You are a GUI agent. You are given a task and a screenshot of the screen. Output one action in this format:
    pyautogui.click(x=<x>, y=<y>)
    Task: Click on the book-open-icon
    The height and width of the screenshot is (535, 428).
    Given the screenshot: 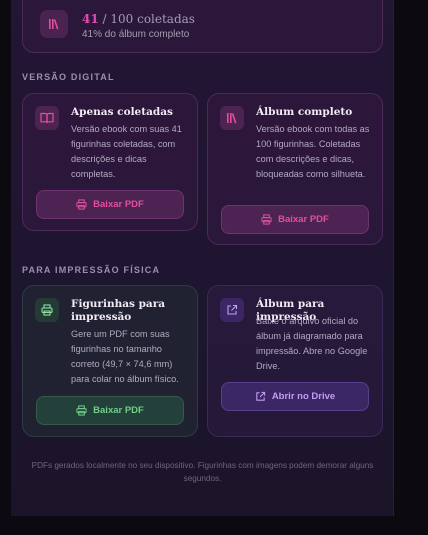 What is the action you would take?
    pyautogui.click(x=47, y=118)
    